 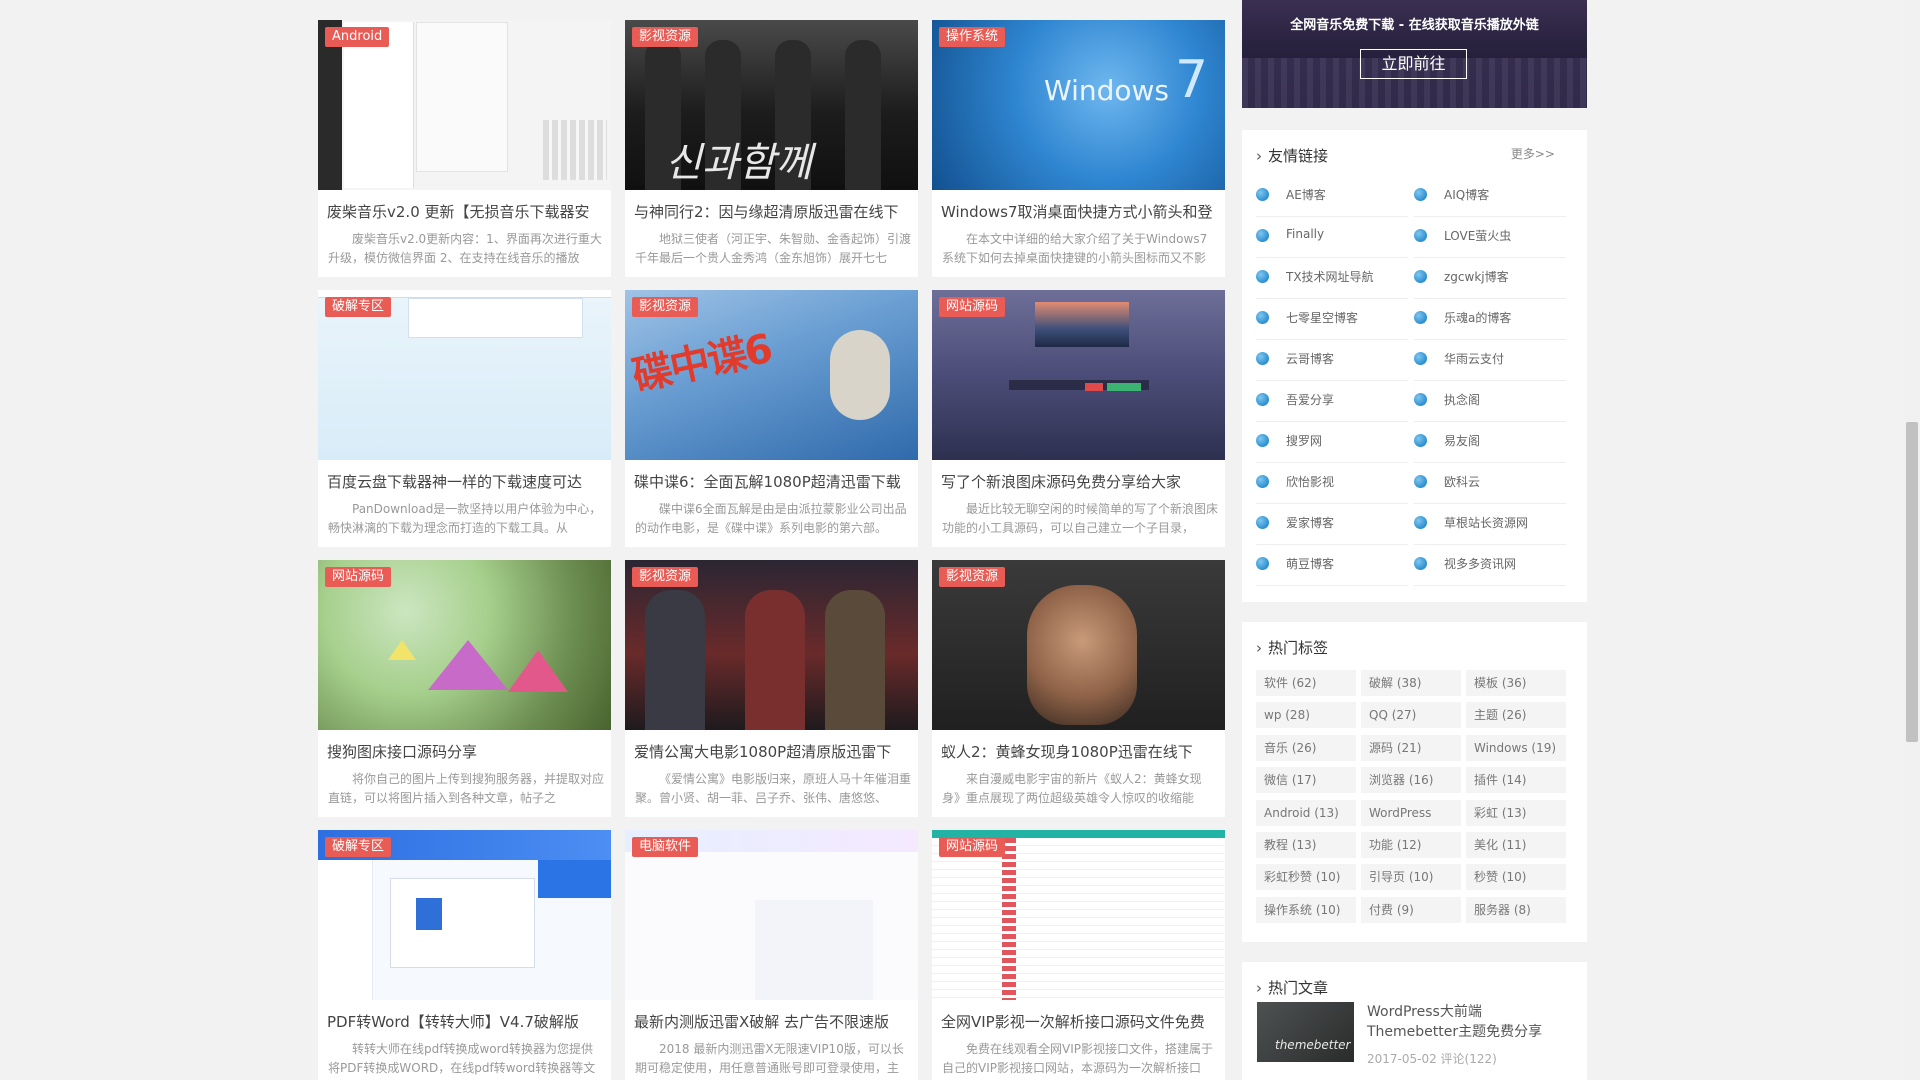 What do you see at coordinates (1477, 317) in the screenshot?
I see `friend-link-label: 乐魂a的博客` at bounding box center [1477, 317].